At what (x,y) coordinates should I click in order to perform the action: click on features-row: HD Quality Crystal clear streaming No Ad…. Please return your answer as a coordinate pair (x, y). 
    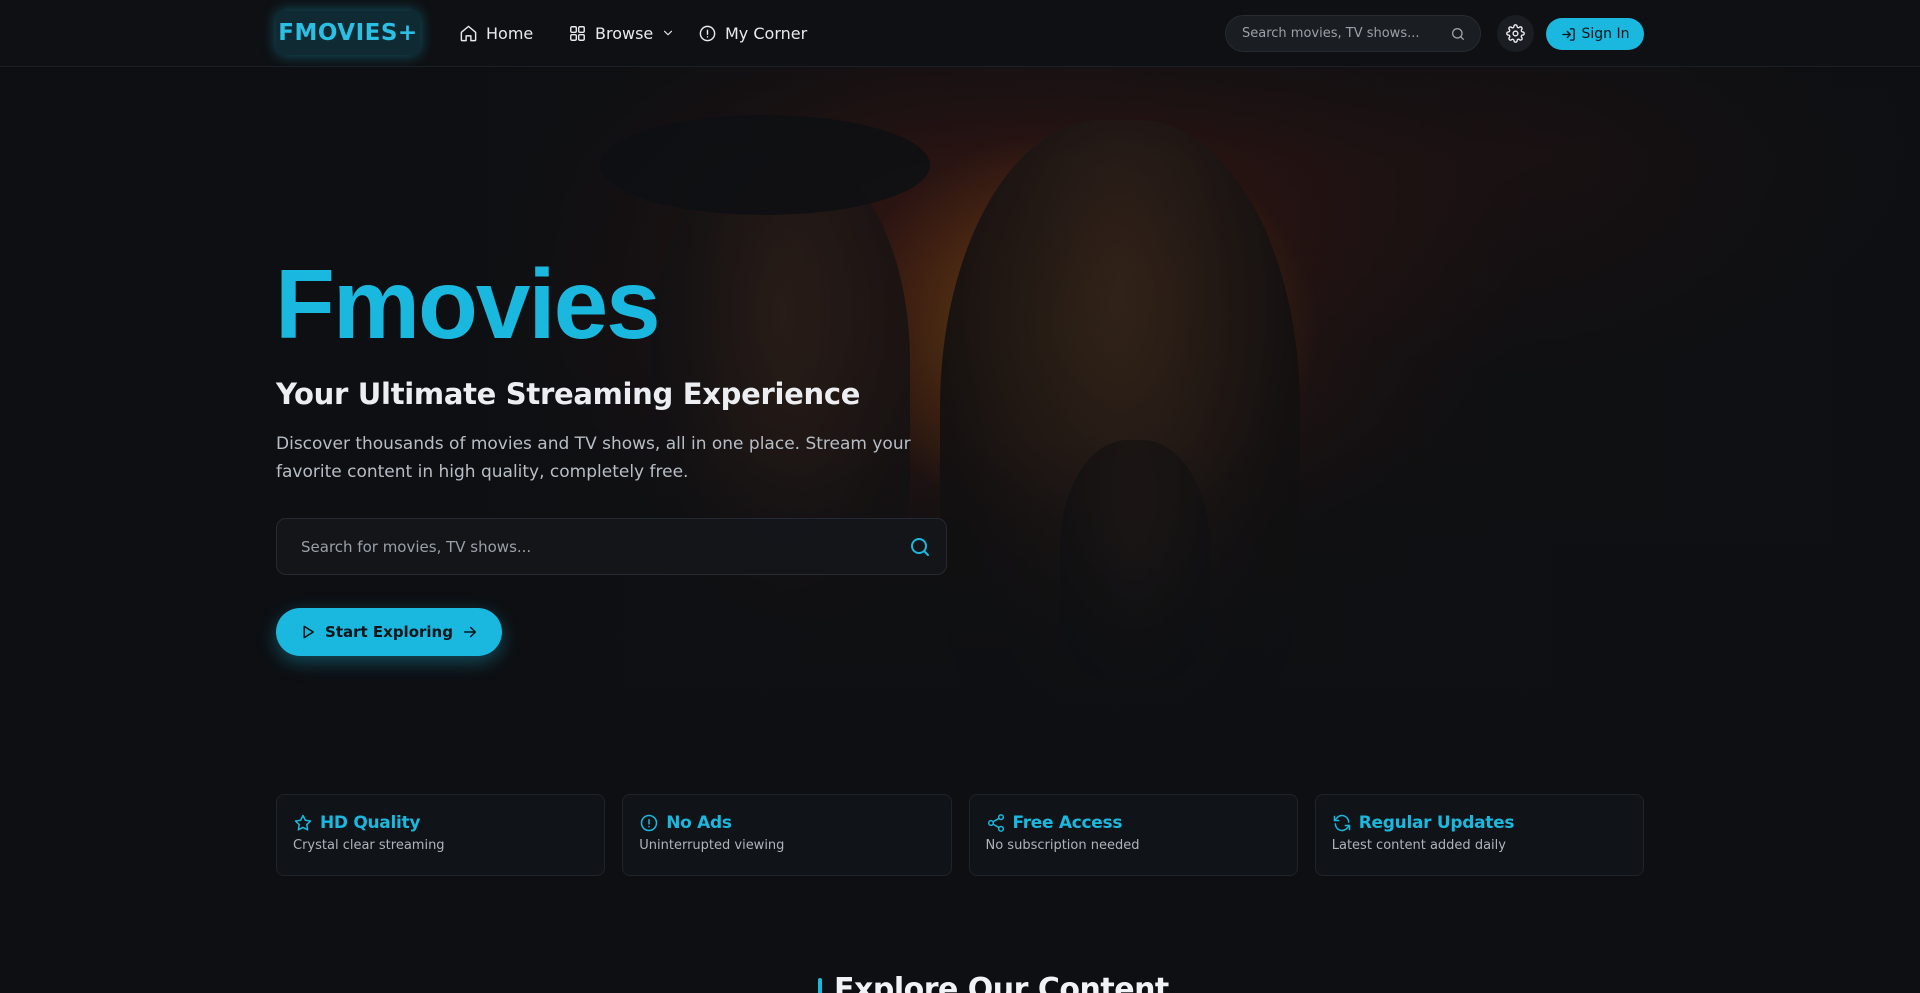
    Looking at the image, I should click on (960, 835).